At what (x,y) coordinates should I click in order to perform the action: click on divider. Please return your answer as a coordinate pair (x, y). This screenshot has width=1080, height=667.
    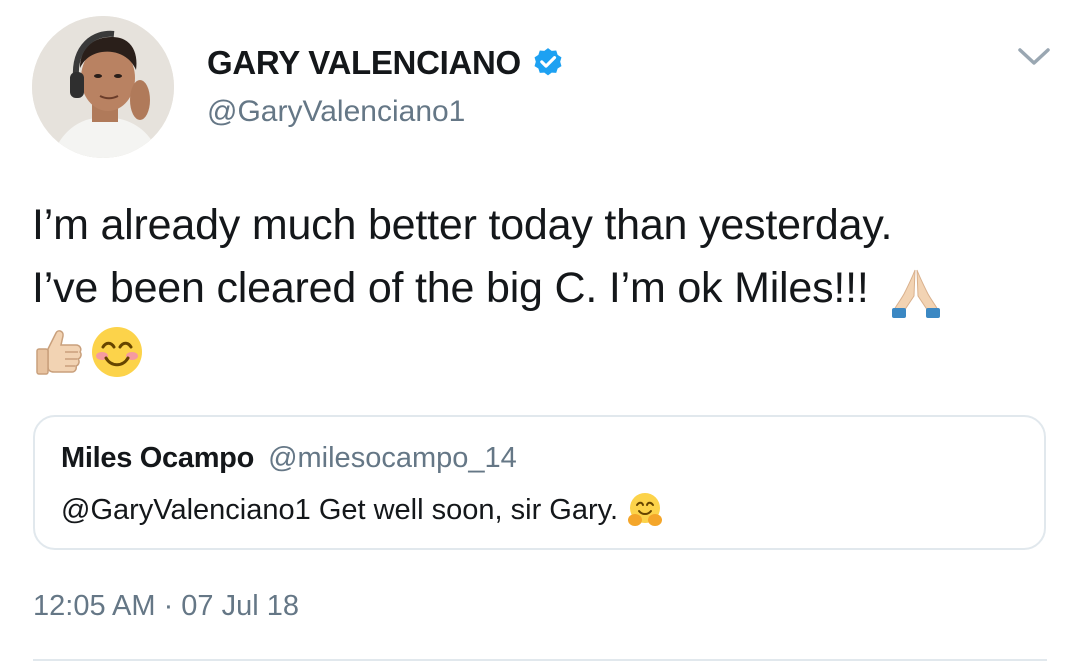
    Looking at the image, I should click on (540, 660).